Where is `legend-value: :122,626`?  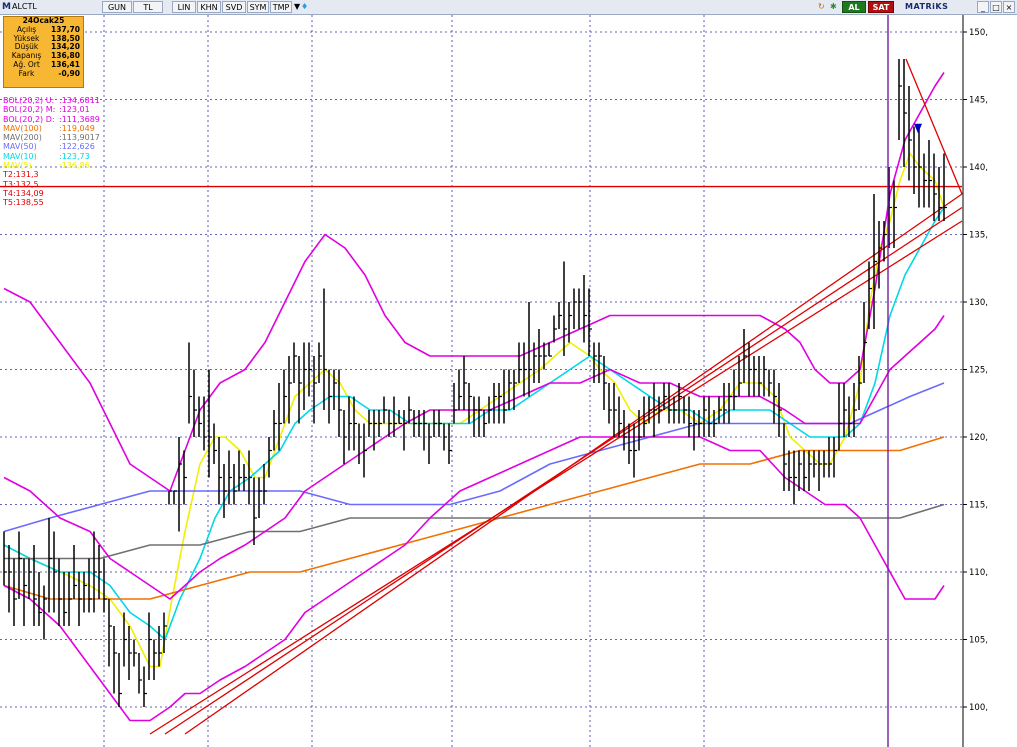 legend-value: :122,626 is located at coordinates (77, 147).